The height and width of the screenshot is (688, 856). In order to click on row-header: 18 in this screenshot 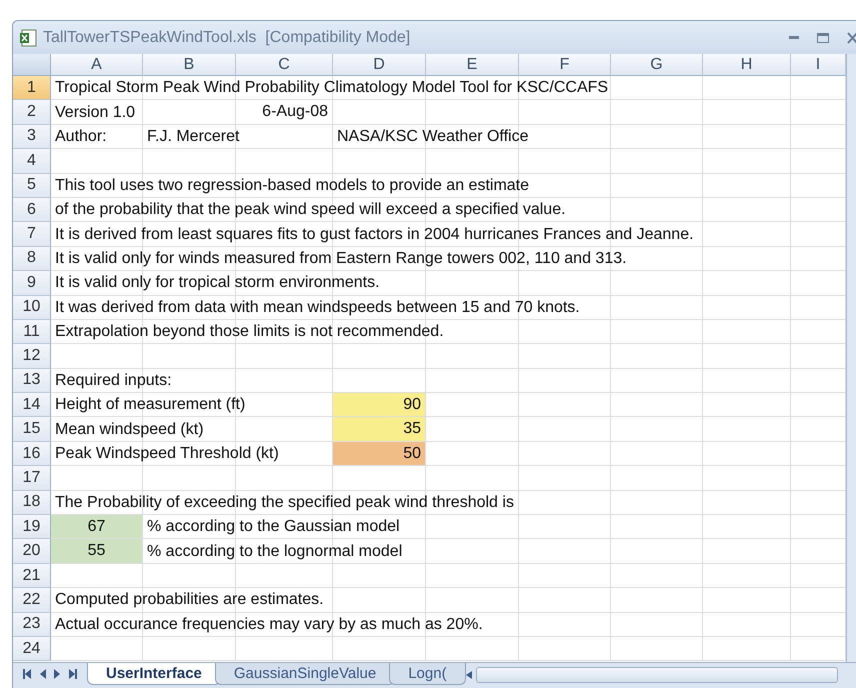, I will do `click(32, 503)`.